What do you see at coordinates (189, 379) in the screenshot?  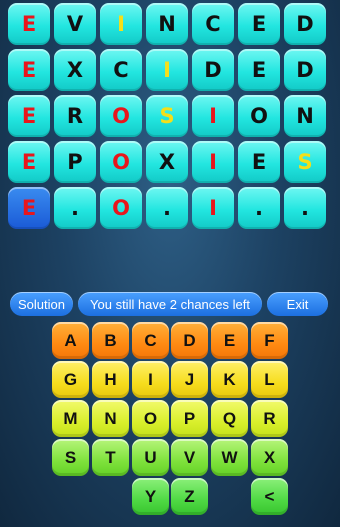 I see `key-j: J` at bounding box center [189, 379].